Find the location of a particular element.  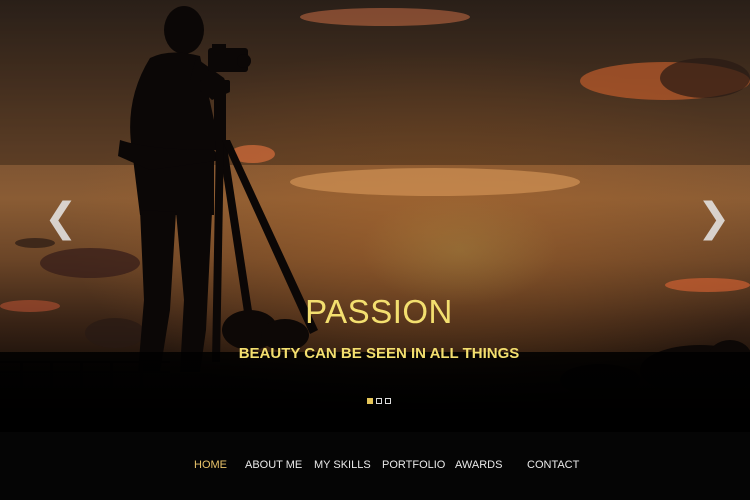

nav-awards: AWARDS is located at coordinates (478, 465).